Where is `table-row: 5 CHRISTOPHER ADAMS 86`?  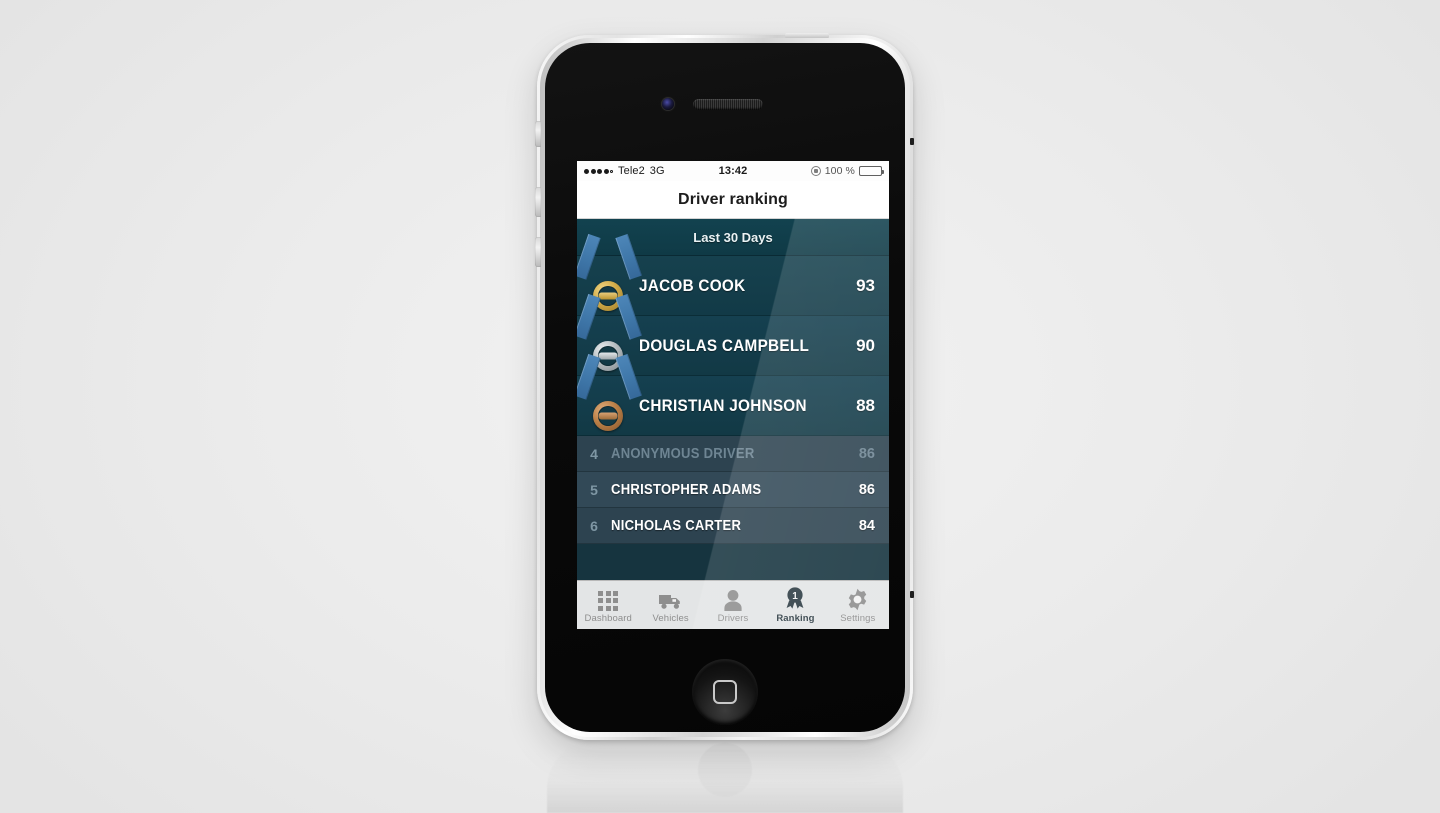
table-row: 5 CHRISTOPHER ADAMS 86 is located at coordinates (733, 490).